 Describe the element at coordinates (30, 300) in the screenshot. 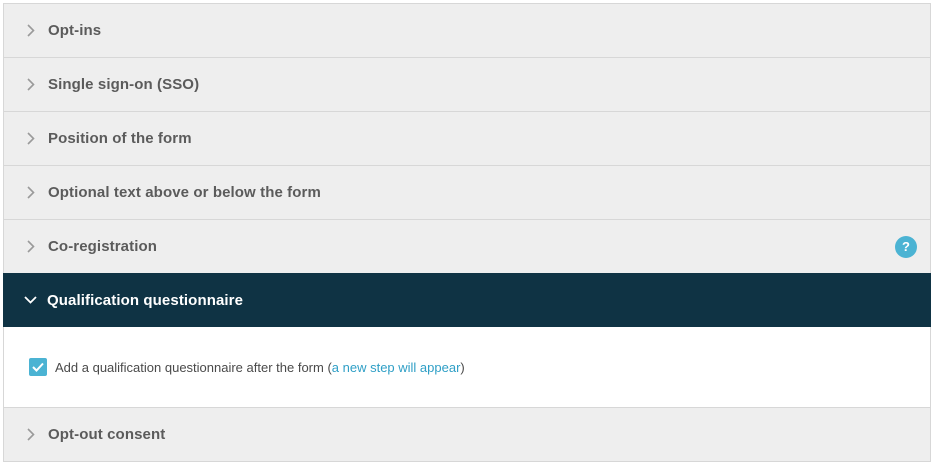

I see `chevron-down-icon` at that location.